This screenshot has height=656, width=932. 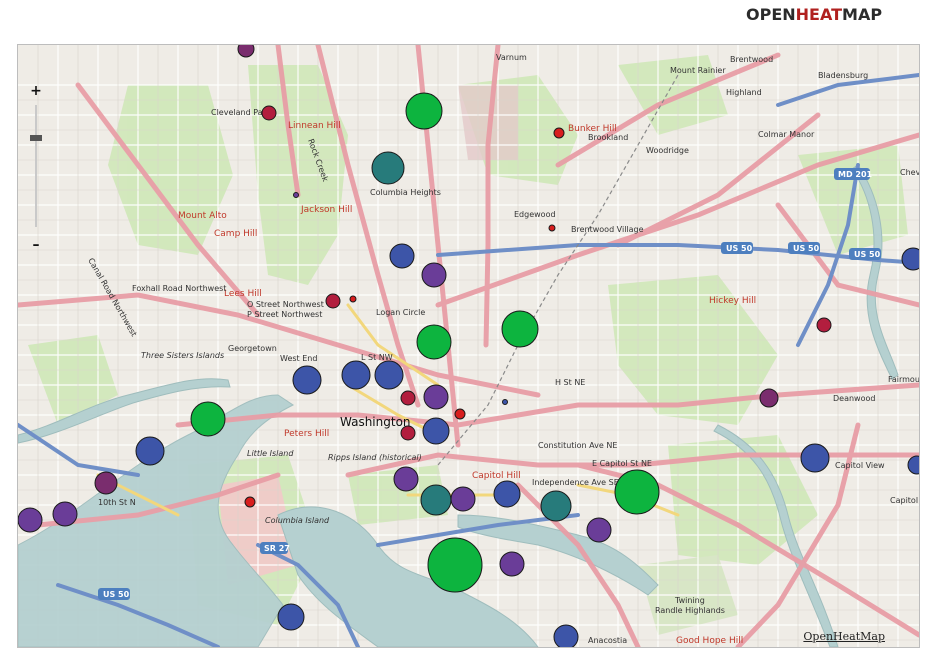 I want to click on logo-heat: HEAT, so click(x=819, y=14).